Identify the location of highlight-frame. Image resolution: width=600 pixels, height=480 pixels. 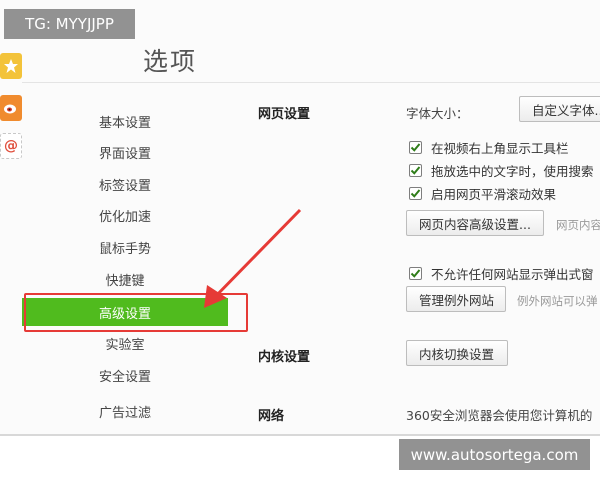
(136, 312).